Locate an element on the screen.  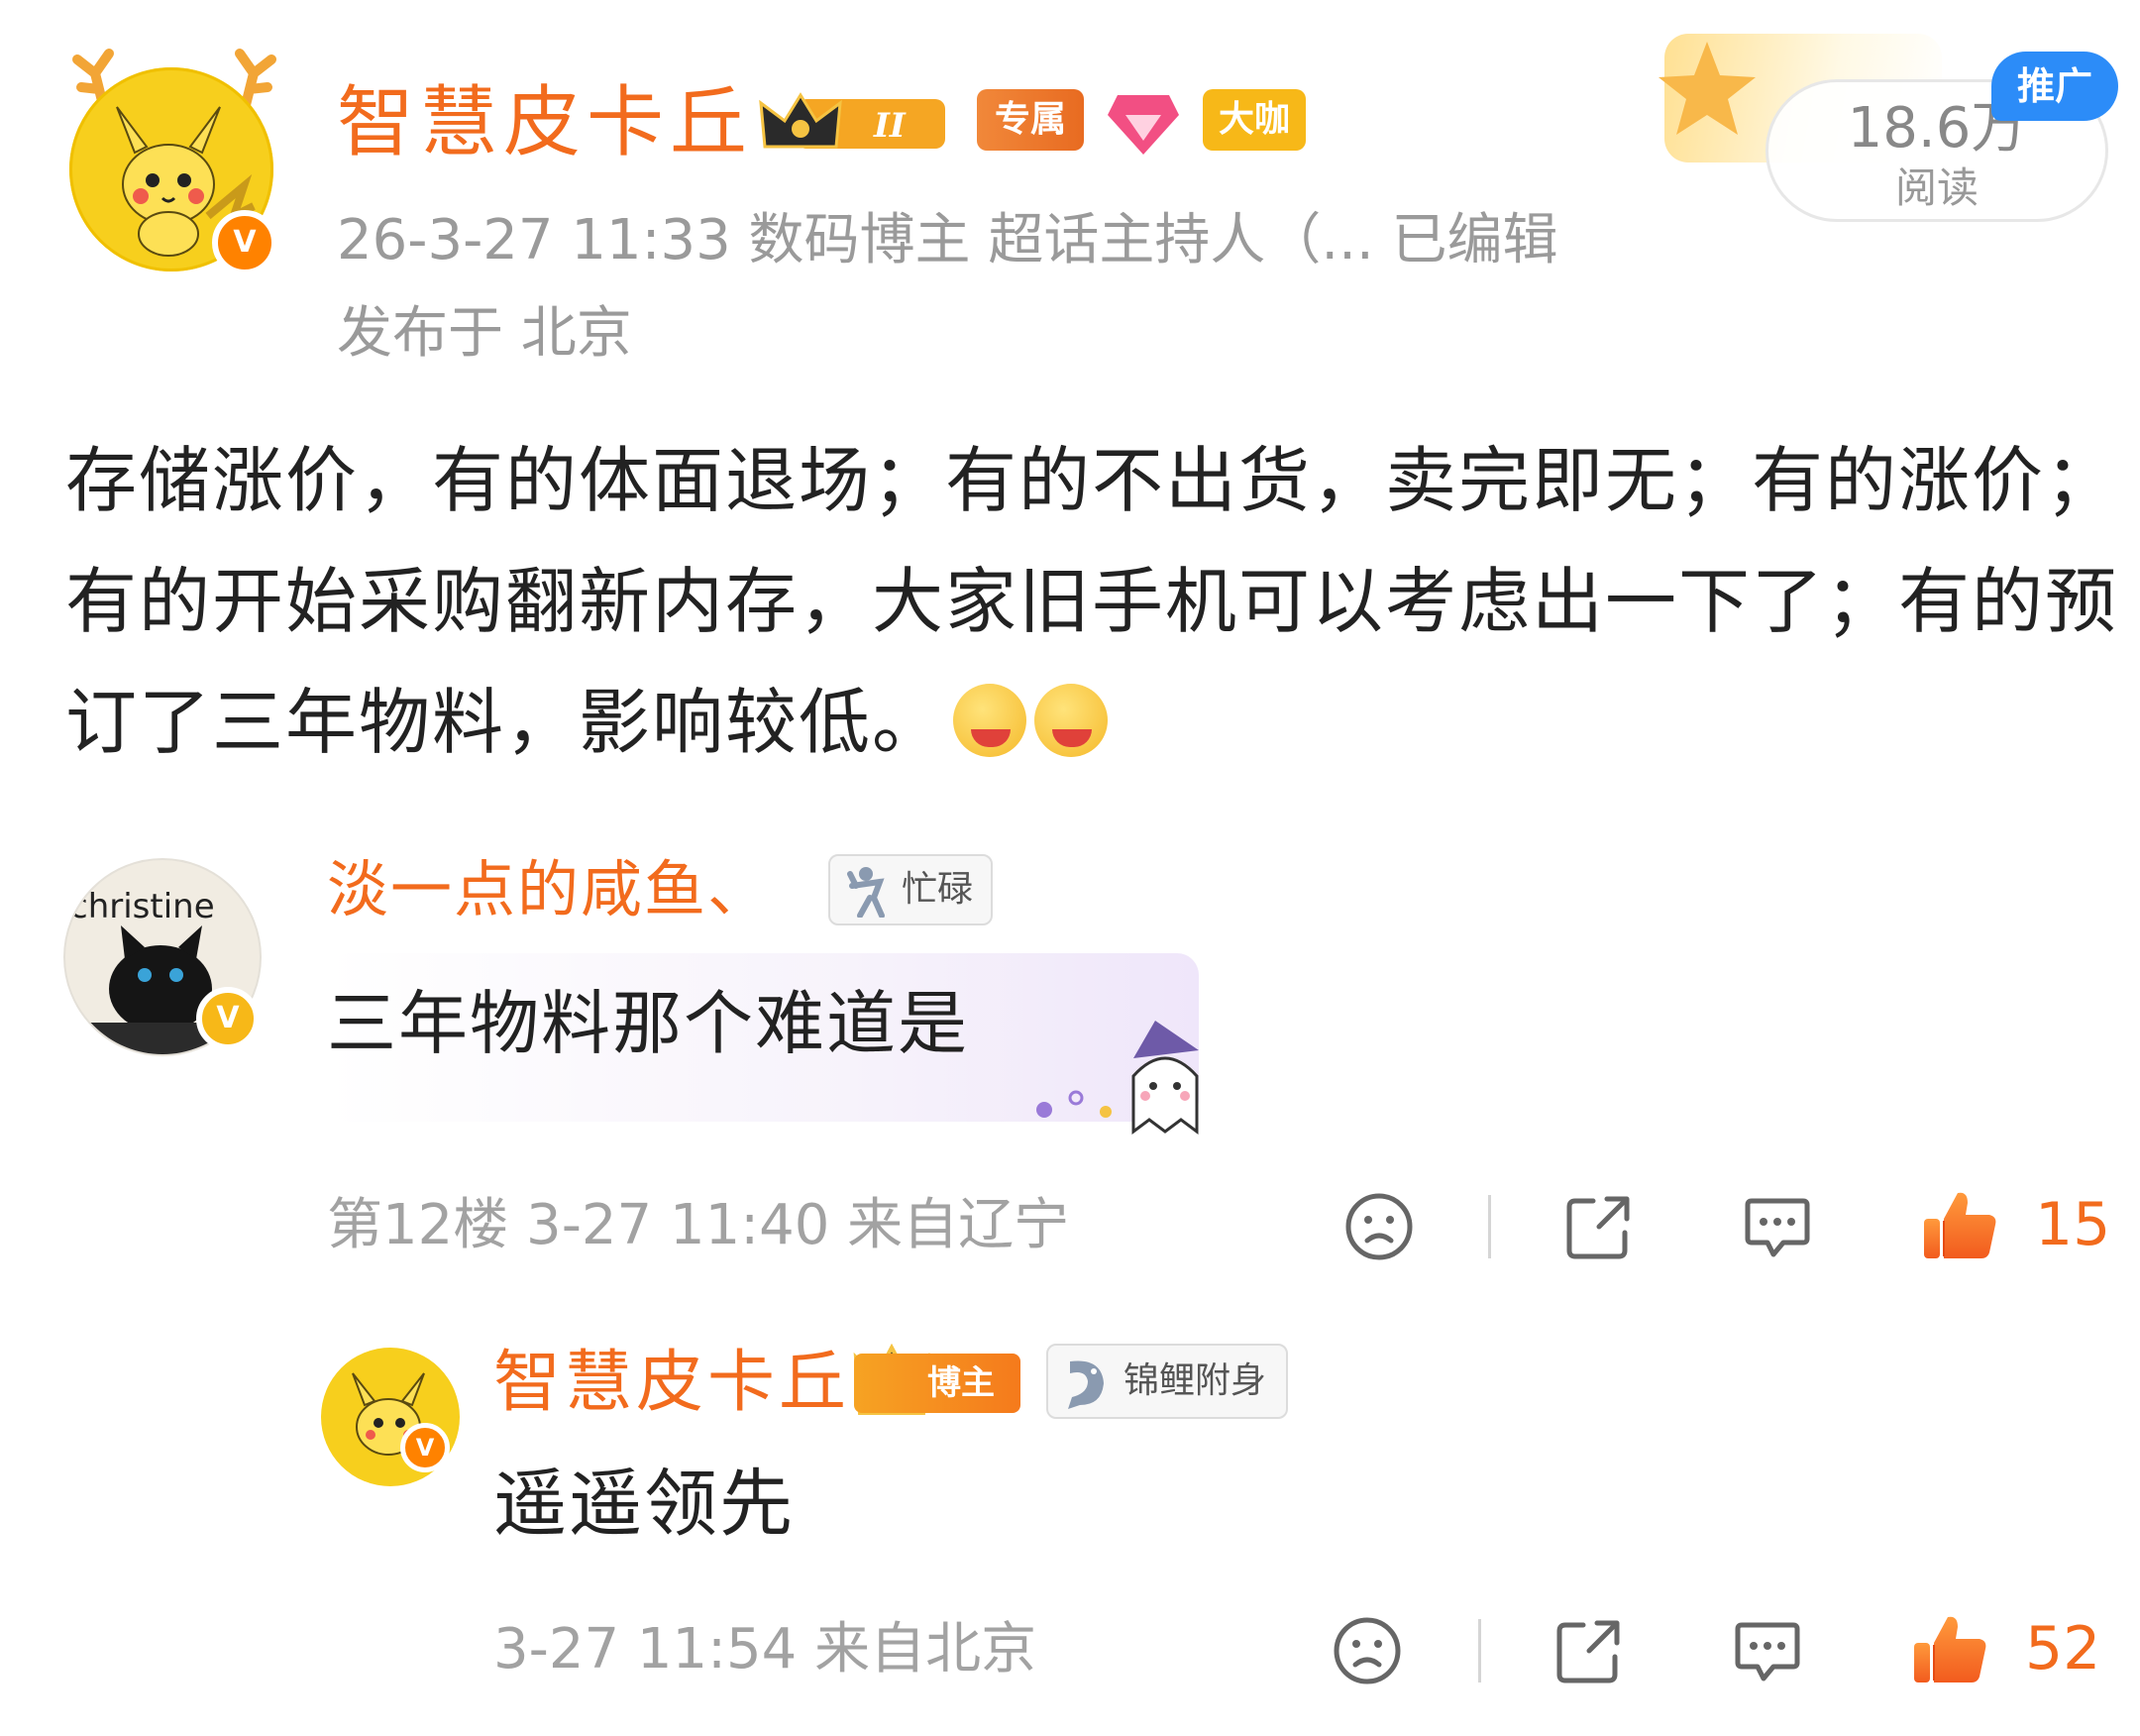
lucky-badge-label: 锦鲤附身 is located at coordinates (1195, 1380).